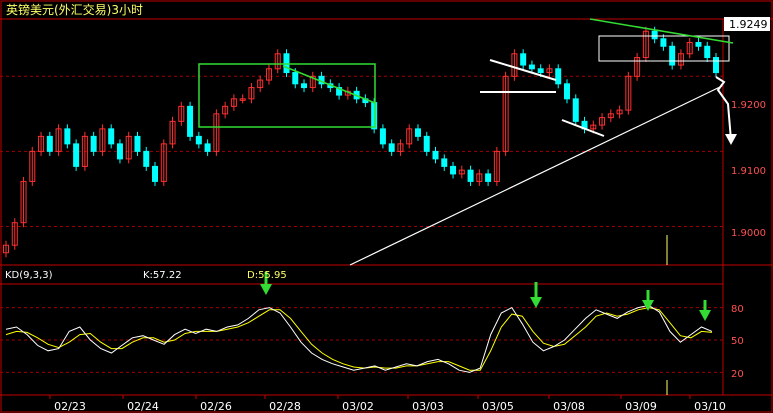 The image size is (773, 413). Describe the element at coordinates (267, 275) in the screenshot. I see `kd-d-label: D:55.95` at that location.